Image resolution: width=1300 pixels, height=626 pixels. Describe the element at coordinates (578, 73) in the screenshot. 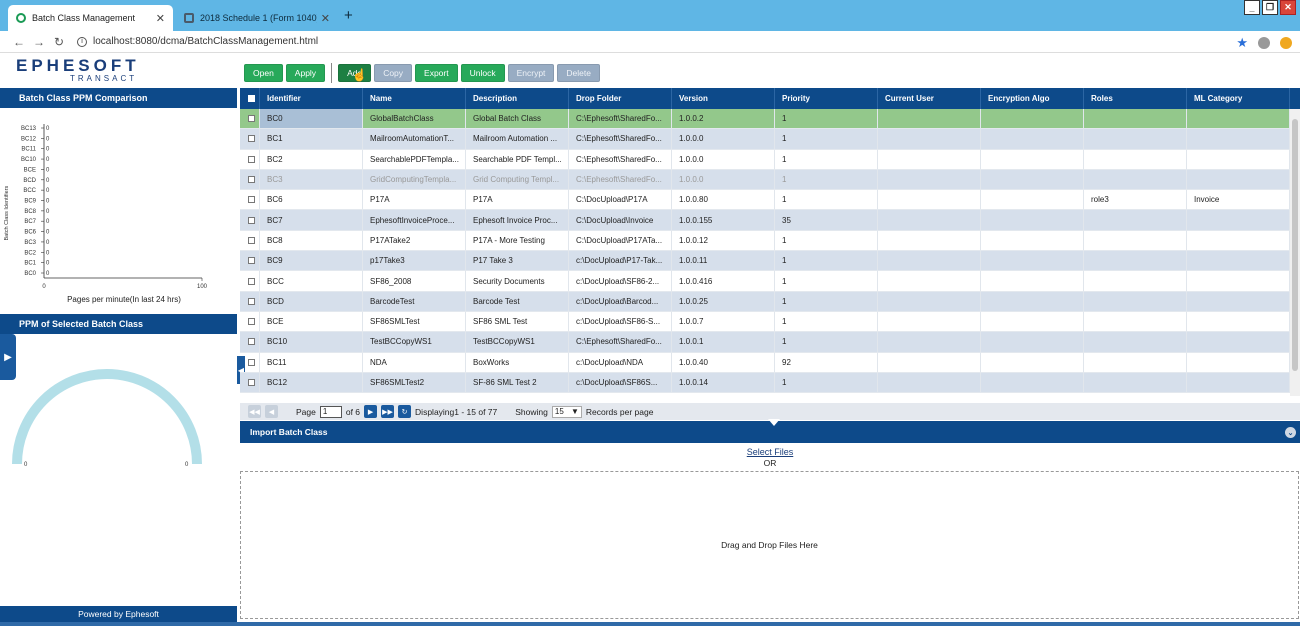

I see `delete-button: Delete` at that location.